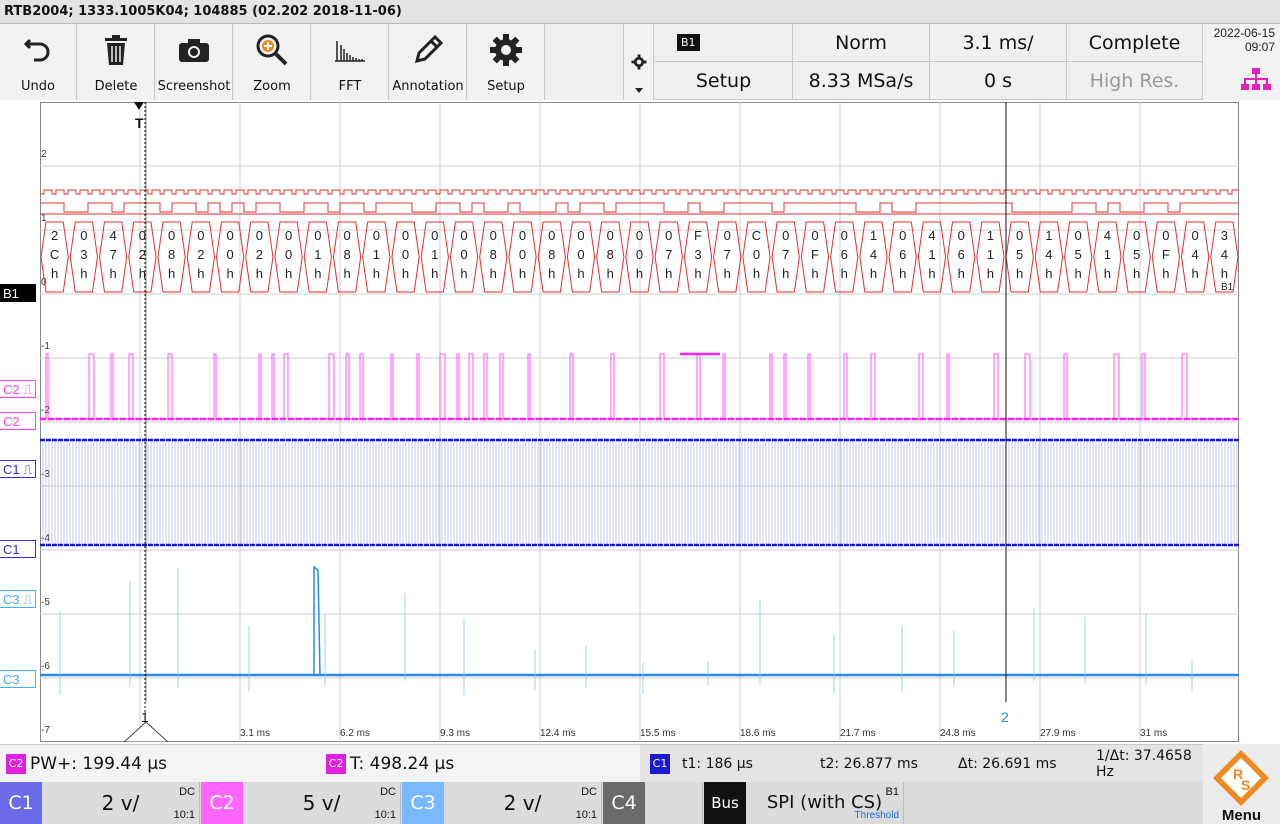 The width and height of the screenshot is (1280, 824). Describe the element at coordinates (725, 803) in the screenshot. I see `bus-name: Bus` at that location.